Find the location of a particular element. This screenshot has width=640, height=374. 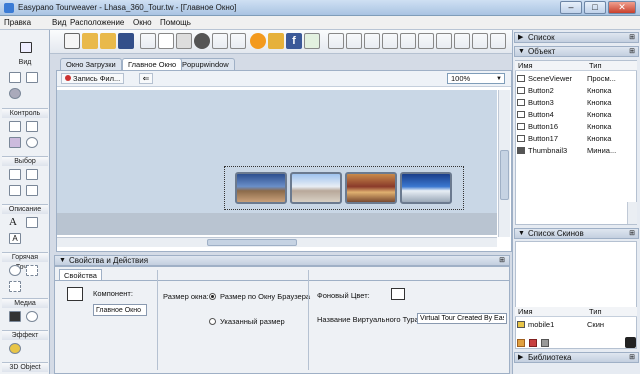

hotspot-rect-icon is located at coordinates (32, 270).